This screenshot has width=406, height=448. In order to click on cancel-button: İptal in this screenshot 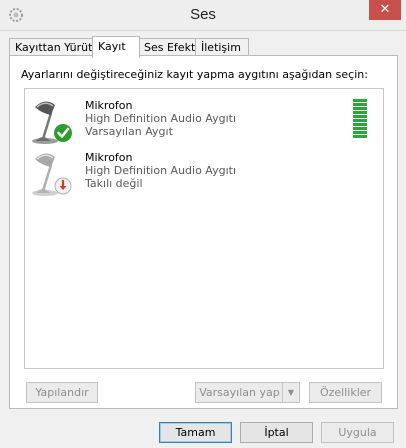, I will do `click(276, 432)`.